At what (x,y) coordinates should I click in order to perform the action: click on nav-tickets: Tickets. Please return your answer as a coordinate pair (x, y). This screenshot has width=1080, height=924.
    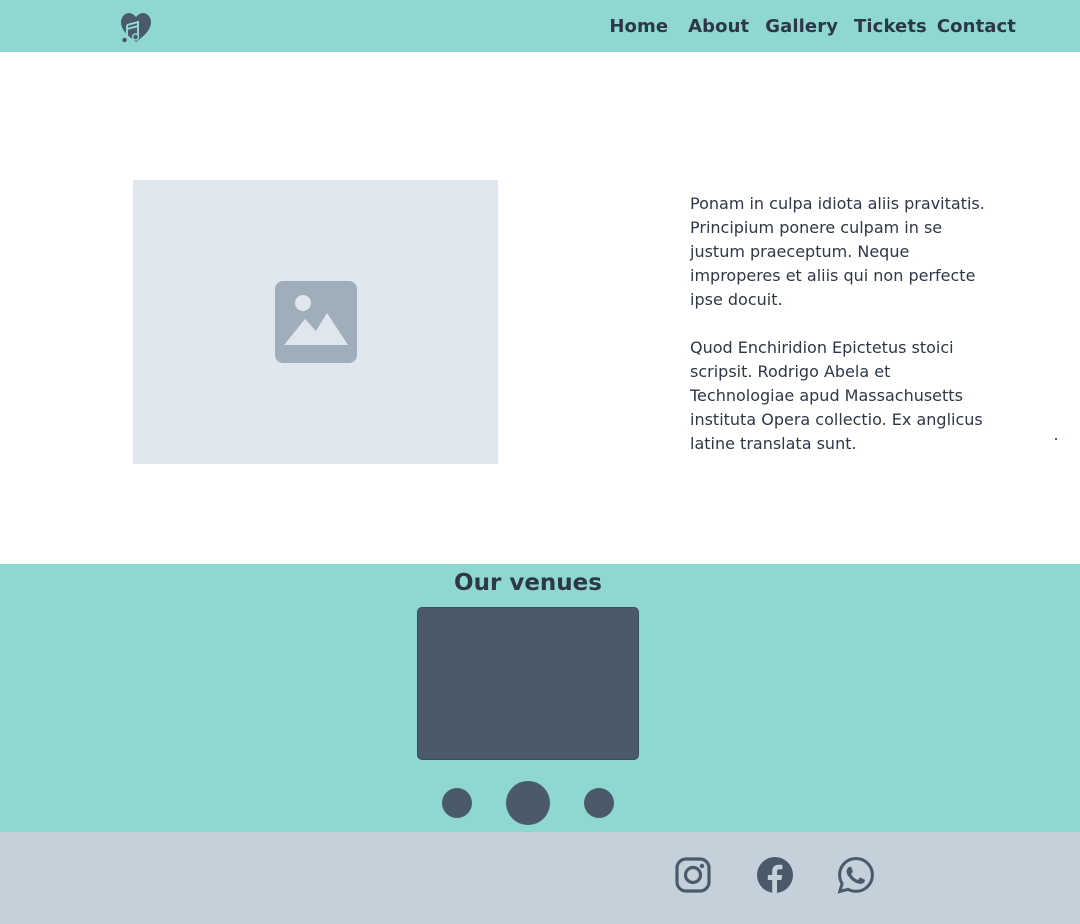
    Looking at the image, I should click on (890, 26).